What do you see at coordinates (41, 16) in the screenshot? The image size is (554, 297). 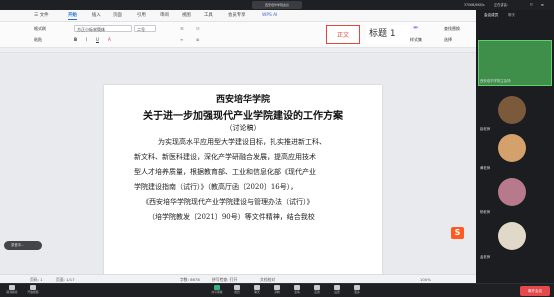 I see `file-menu: 三 文件` at bounding box center [41, 16].